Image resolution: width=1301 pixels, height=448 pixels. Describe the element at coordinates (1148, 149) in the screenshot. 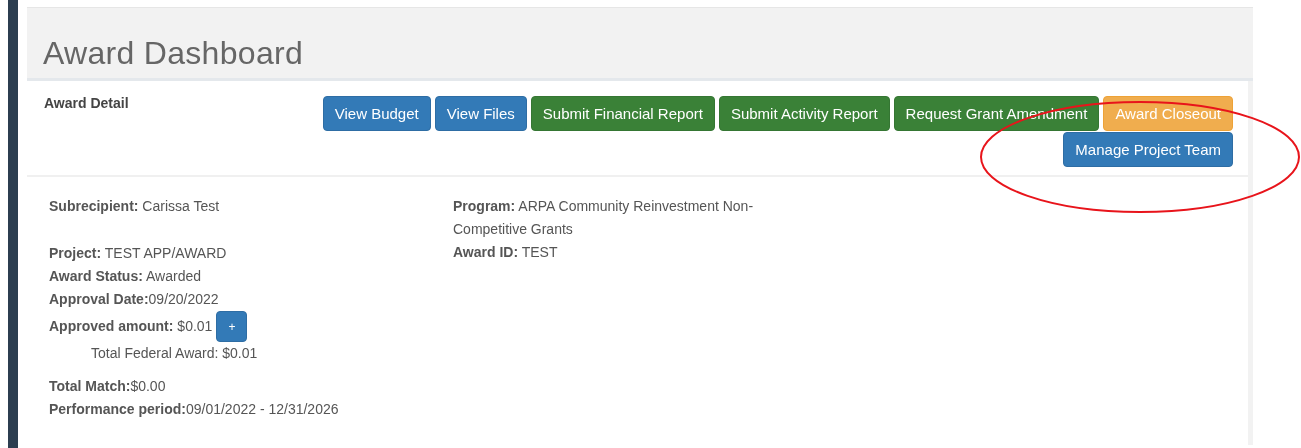

I see `action-button: Manage Project Team` at that location.